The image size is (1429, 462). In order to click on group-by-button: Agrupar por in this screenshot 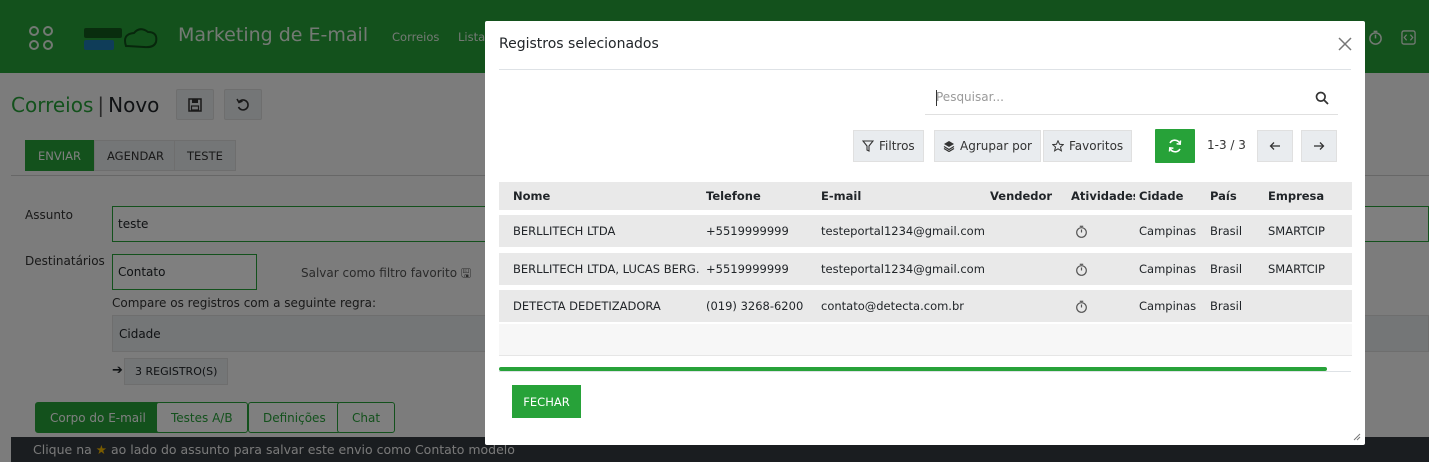, I will do `click(987, 146)`.